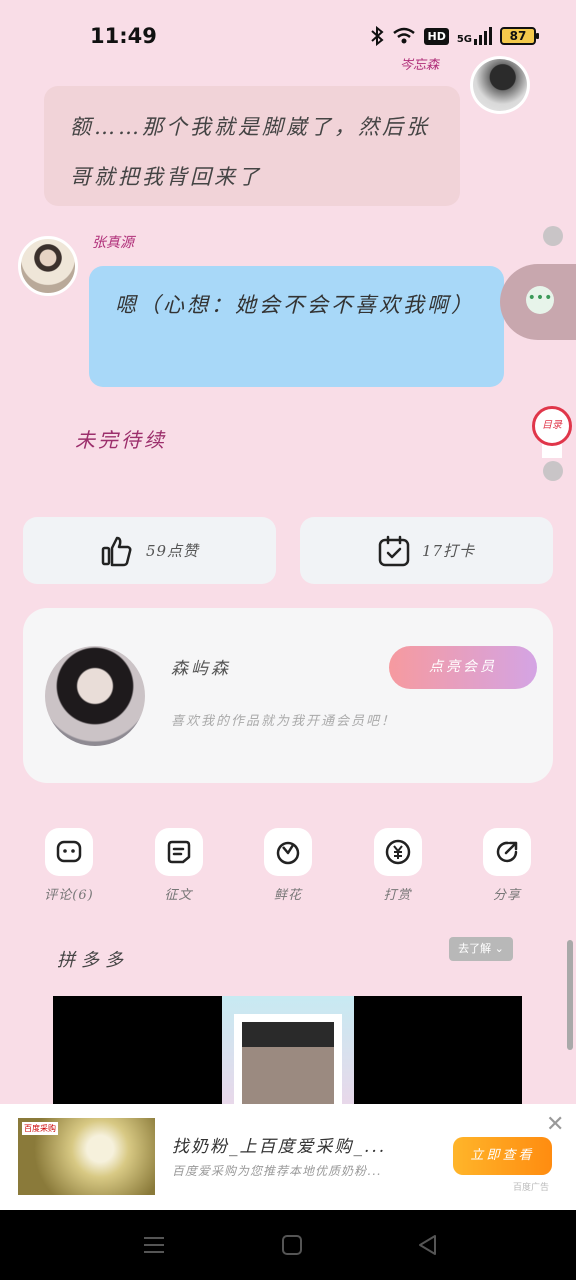  Describe the element at coordinates (113, 243) in the screenshot. I see `speaker-name: 张真源` at that location.